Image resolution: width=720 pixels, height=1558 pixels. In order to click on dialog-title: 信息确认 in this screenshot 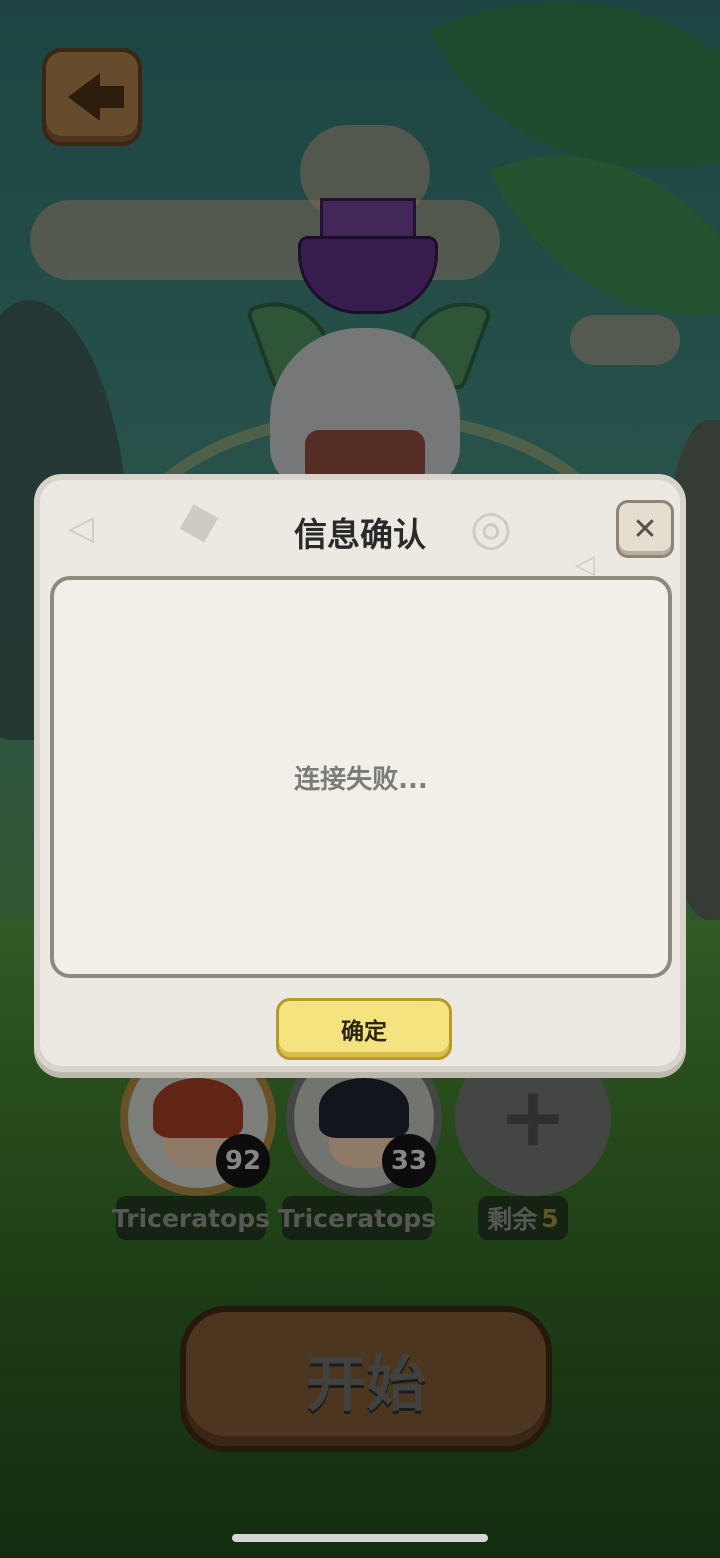, I will do `click(360, 534)`.